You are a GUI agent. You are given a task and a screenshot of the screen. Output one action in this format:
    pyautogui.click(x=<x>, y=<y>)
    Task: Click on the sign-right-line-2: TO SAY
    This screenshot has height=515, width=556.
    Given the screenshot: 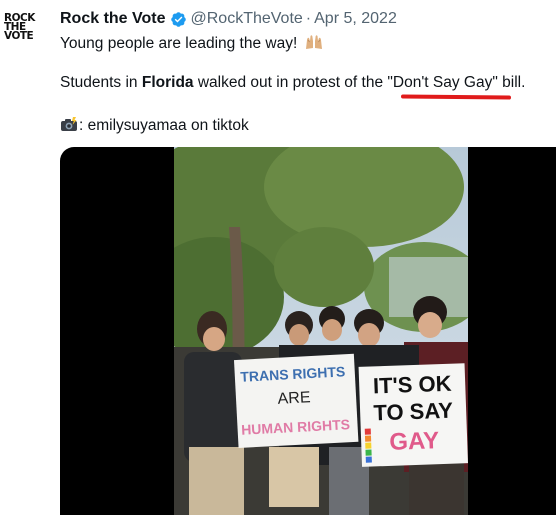 What is the action you would take?
    pyautogui.click(x=413, y=412)
    